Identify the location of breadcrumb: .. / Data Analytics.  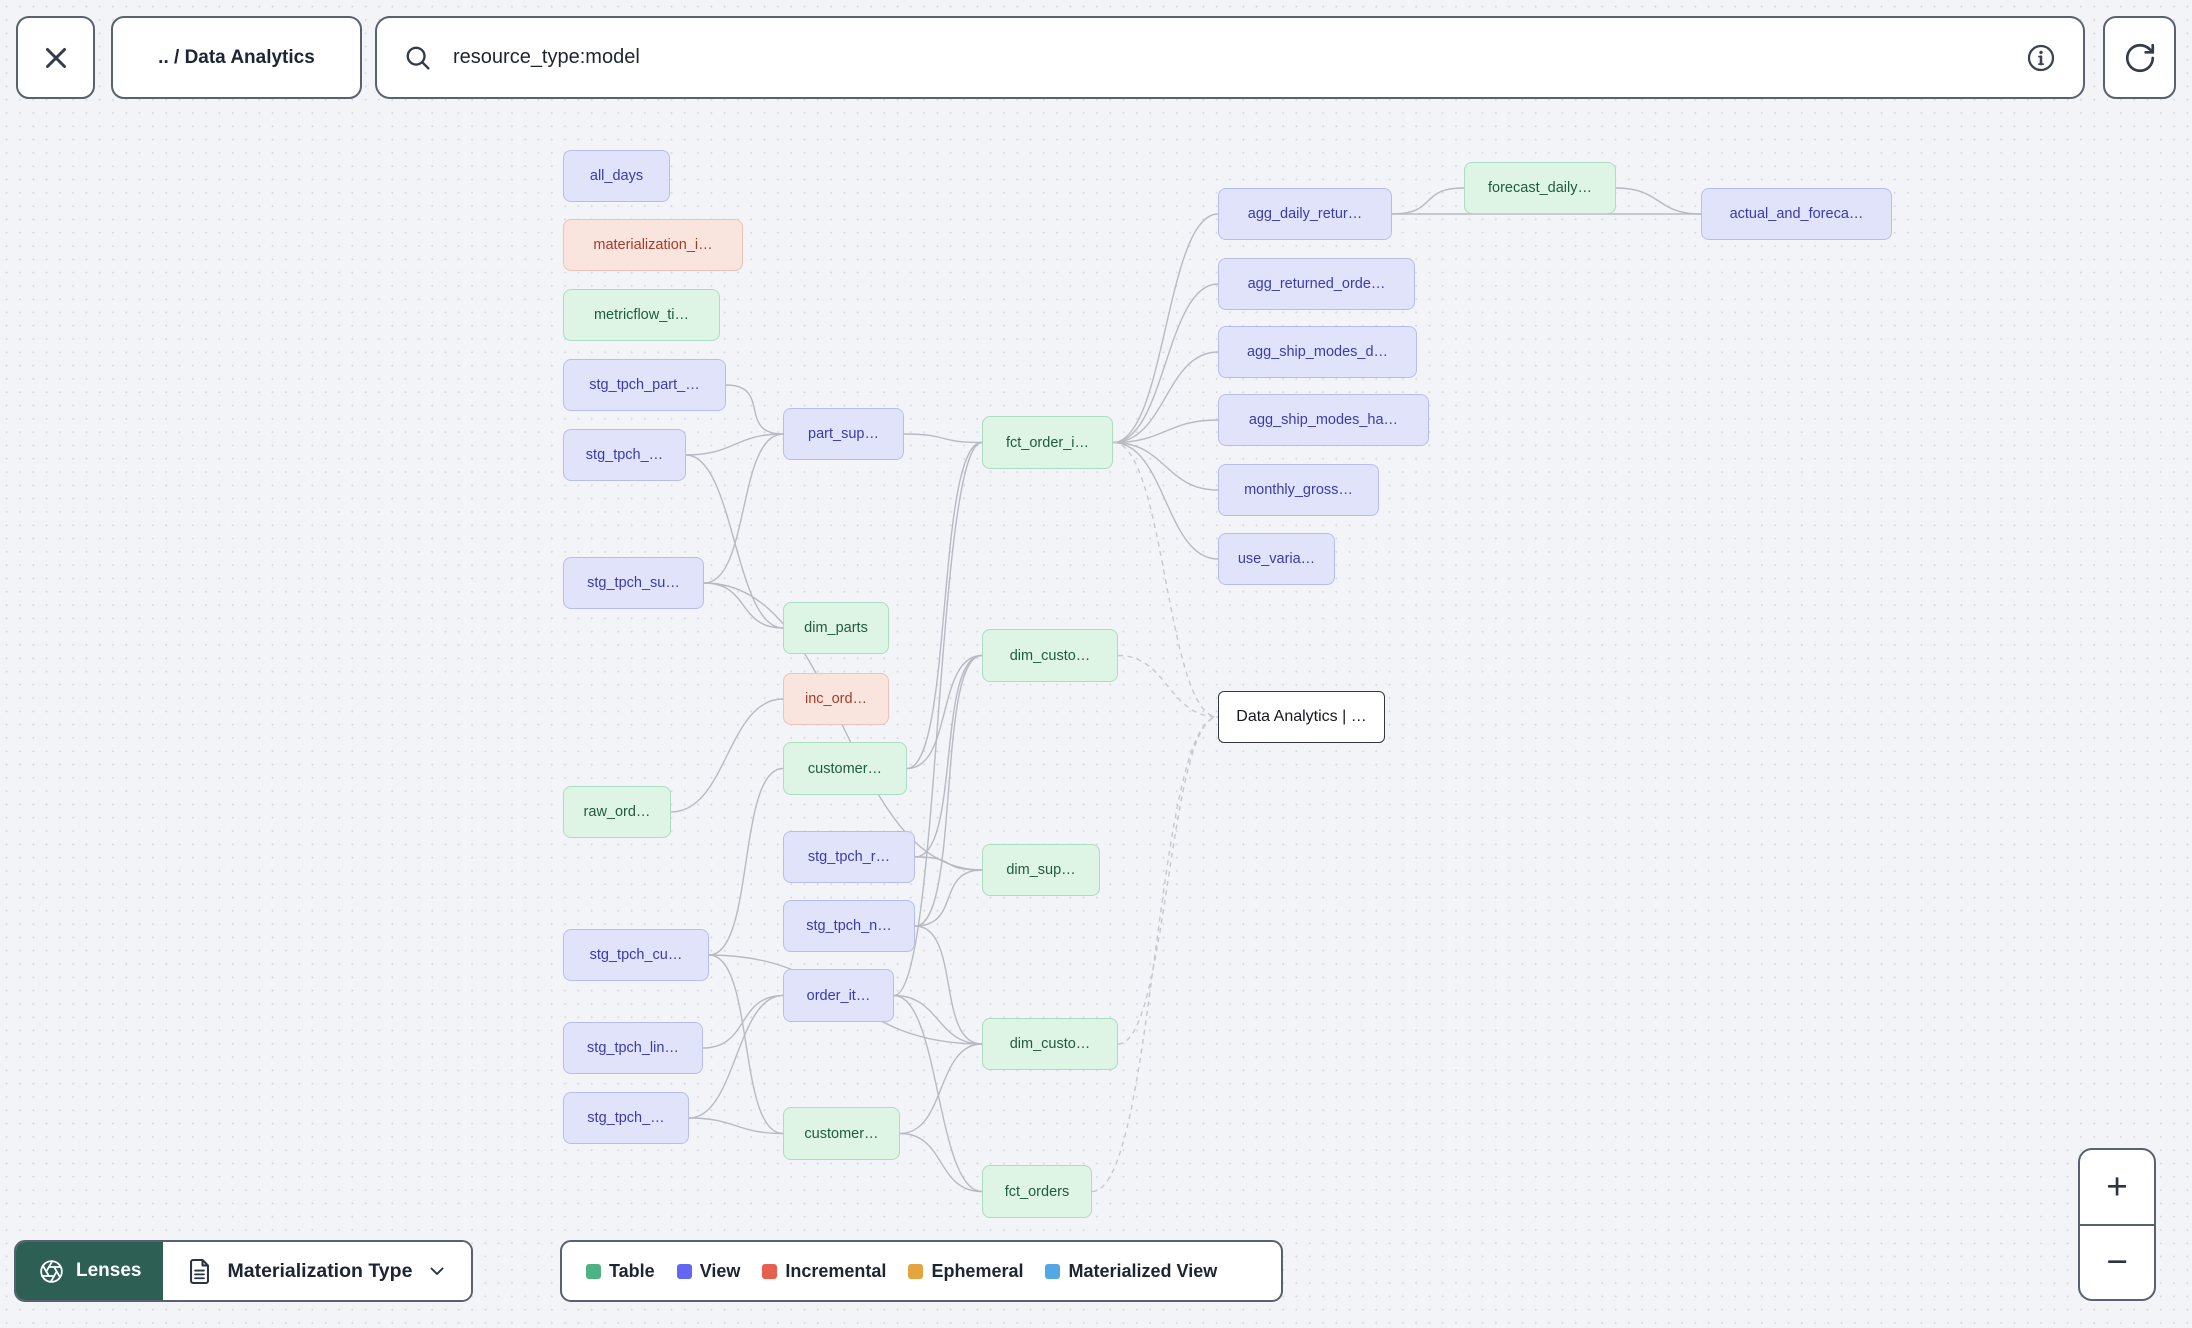
(236, 57).